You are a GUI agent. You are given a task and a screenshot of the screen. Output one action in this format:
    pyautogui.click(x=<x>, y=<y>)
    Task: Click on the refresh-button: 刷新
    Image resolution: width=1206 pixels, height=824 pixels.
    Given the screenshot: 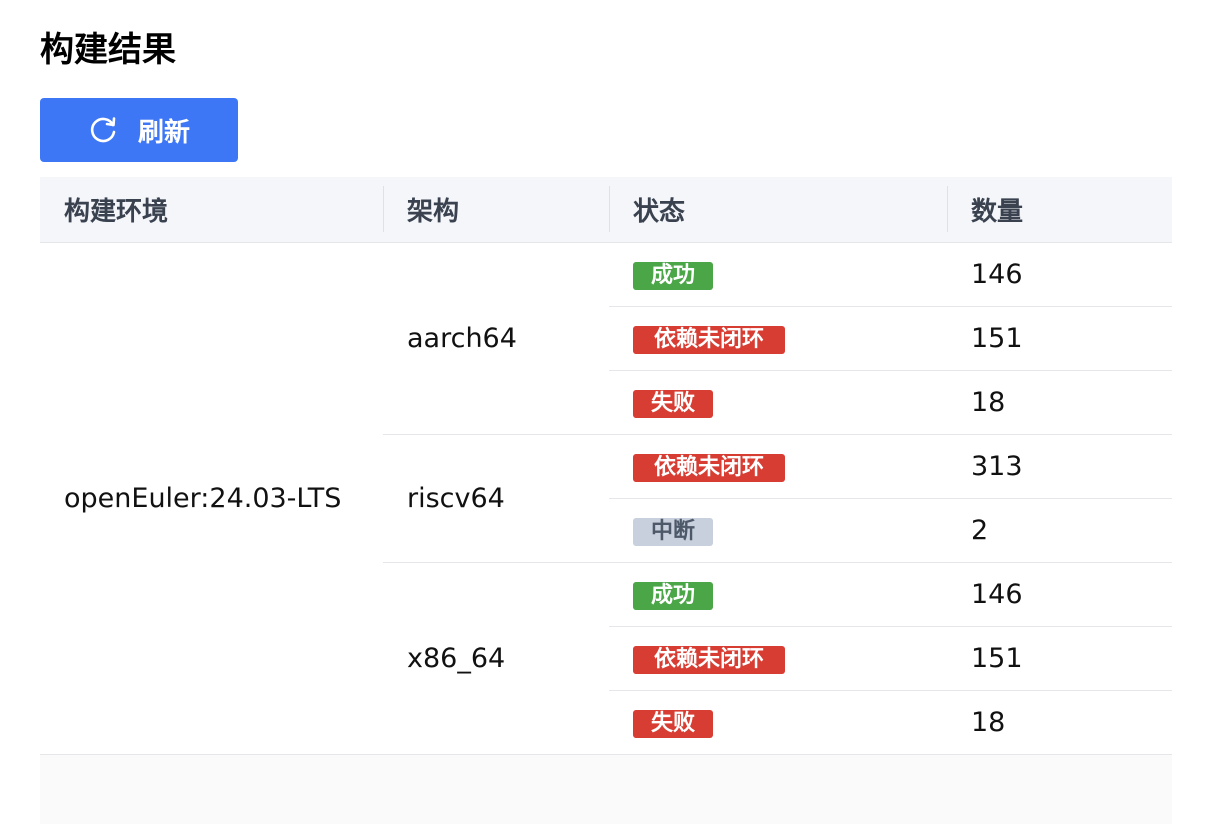 What is the action you would take?
    pyautogui.click(x=139, y=130)
    